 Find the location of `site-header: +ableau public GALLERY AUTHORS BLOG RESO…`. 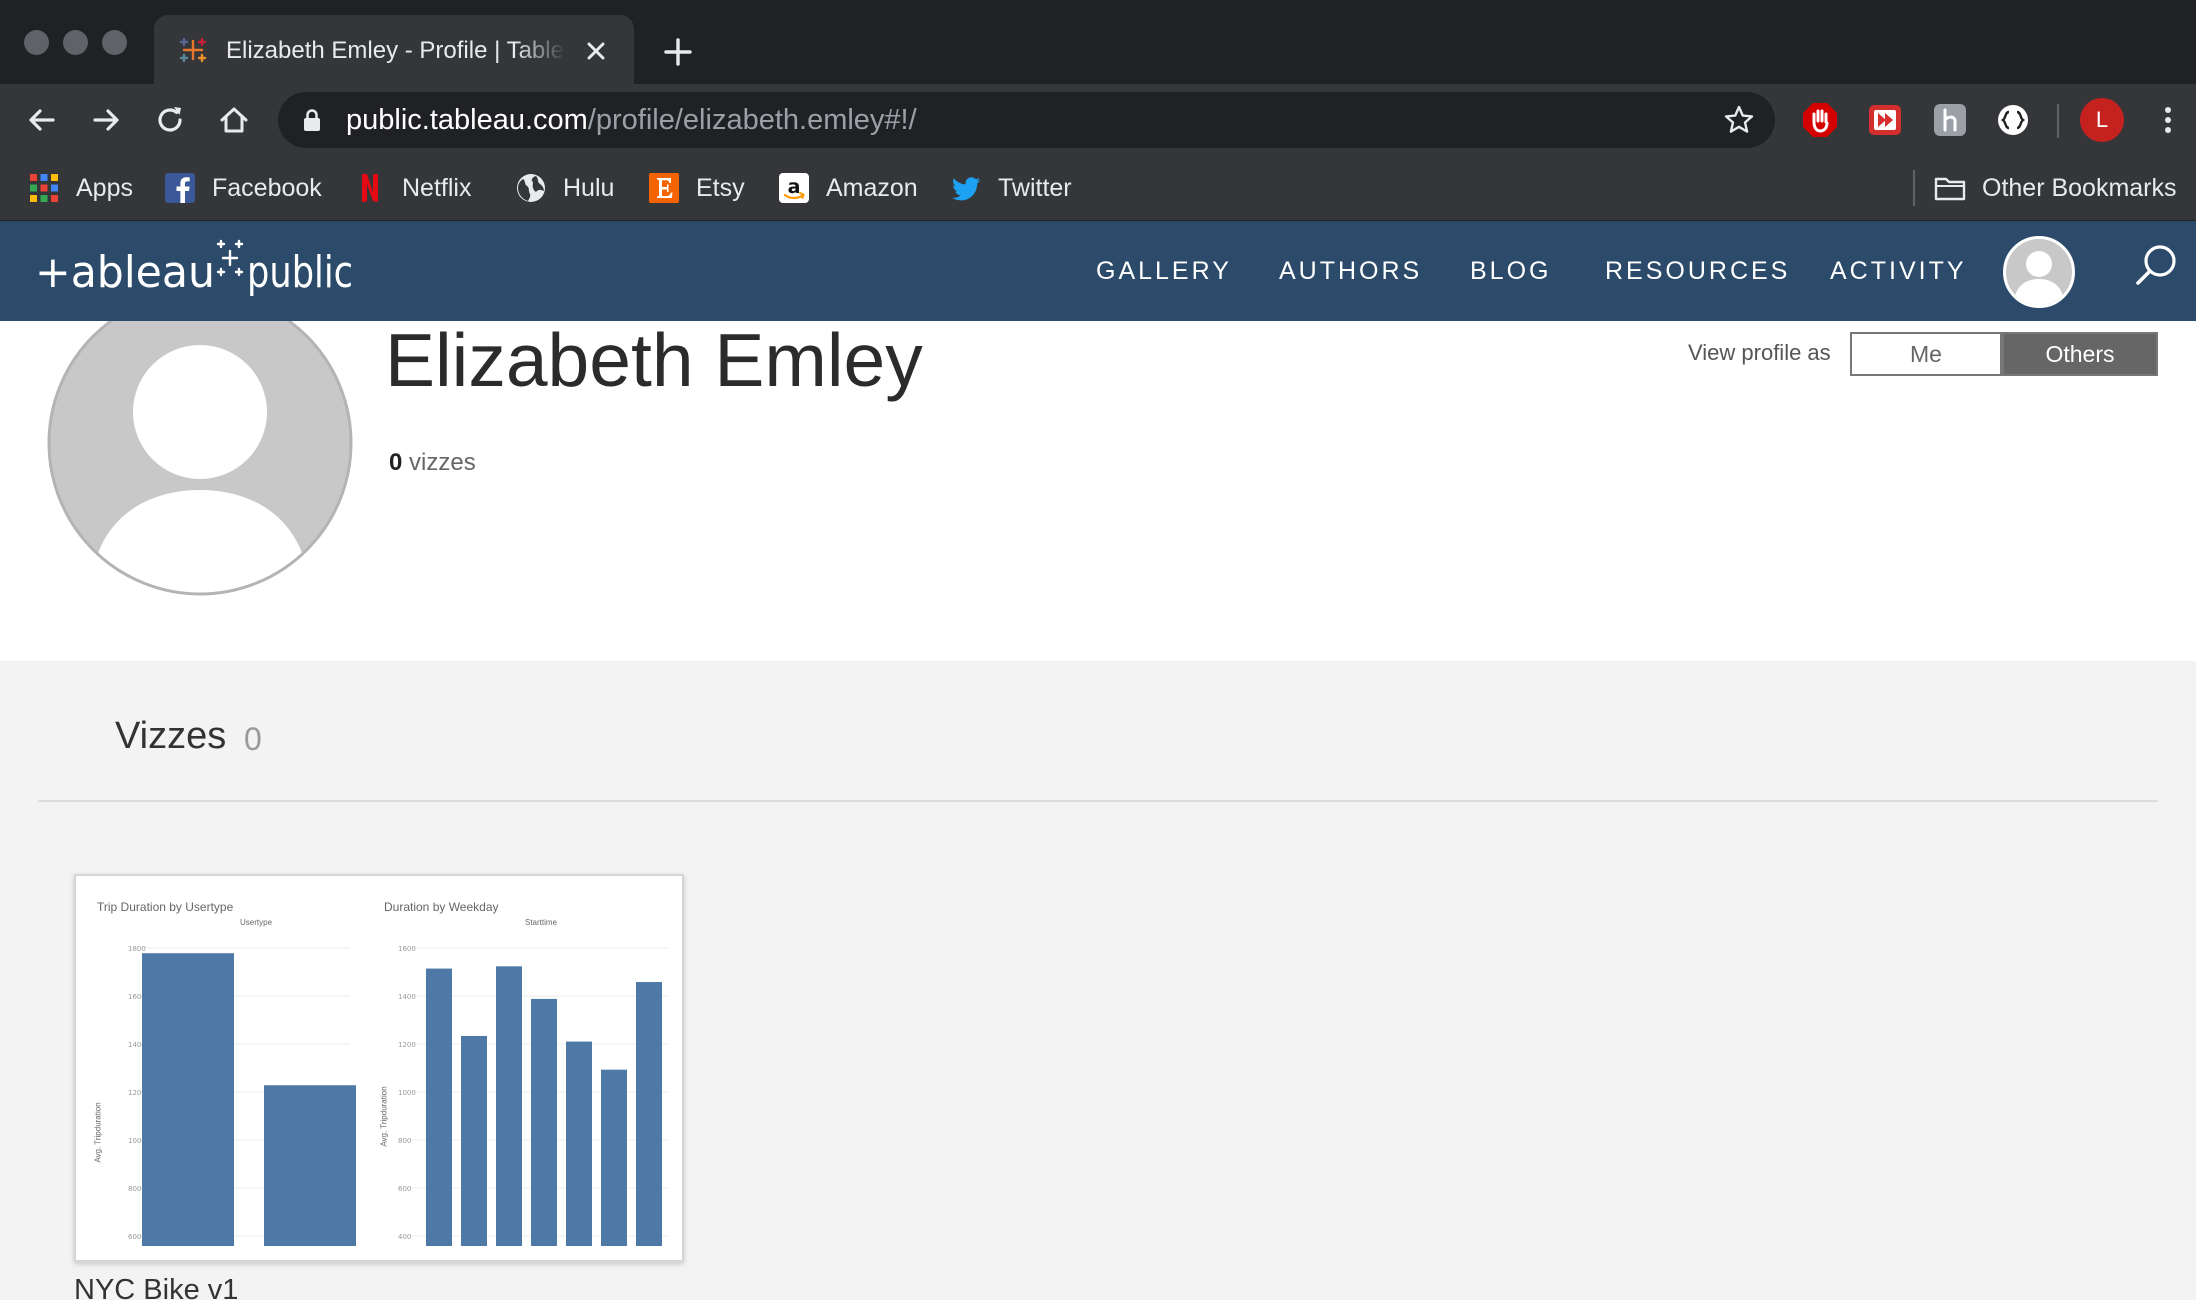

site-header: +ableau public GALLERY AUTHORS BLOG RESO… is located at coordinates (1098, 271).